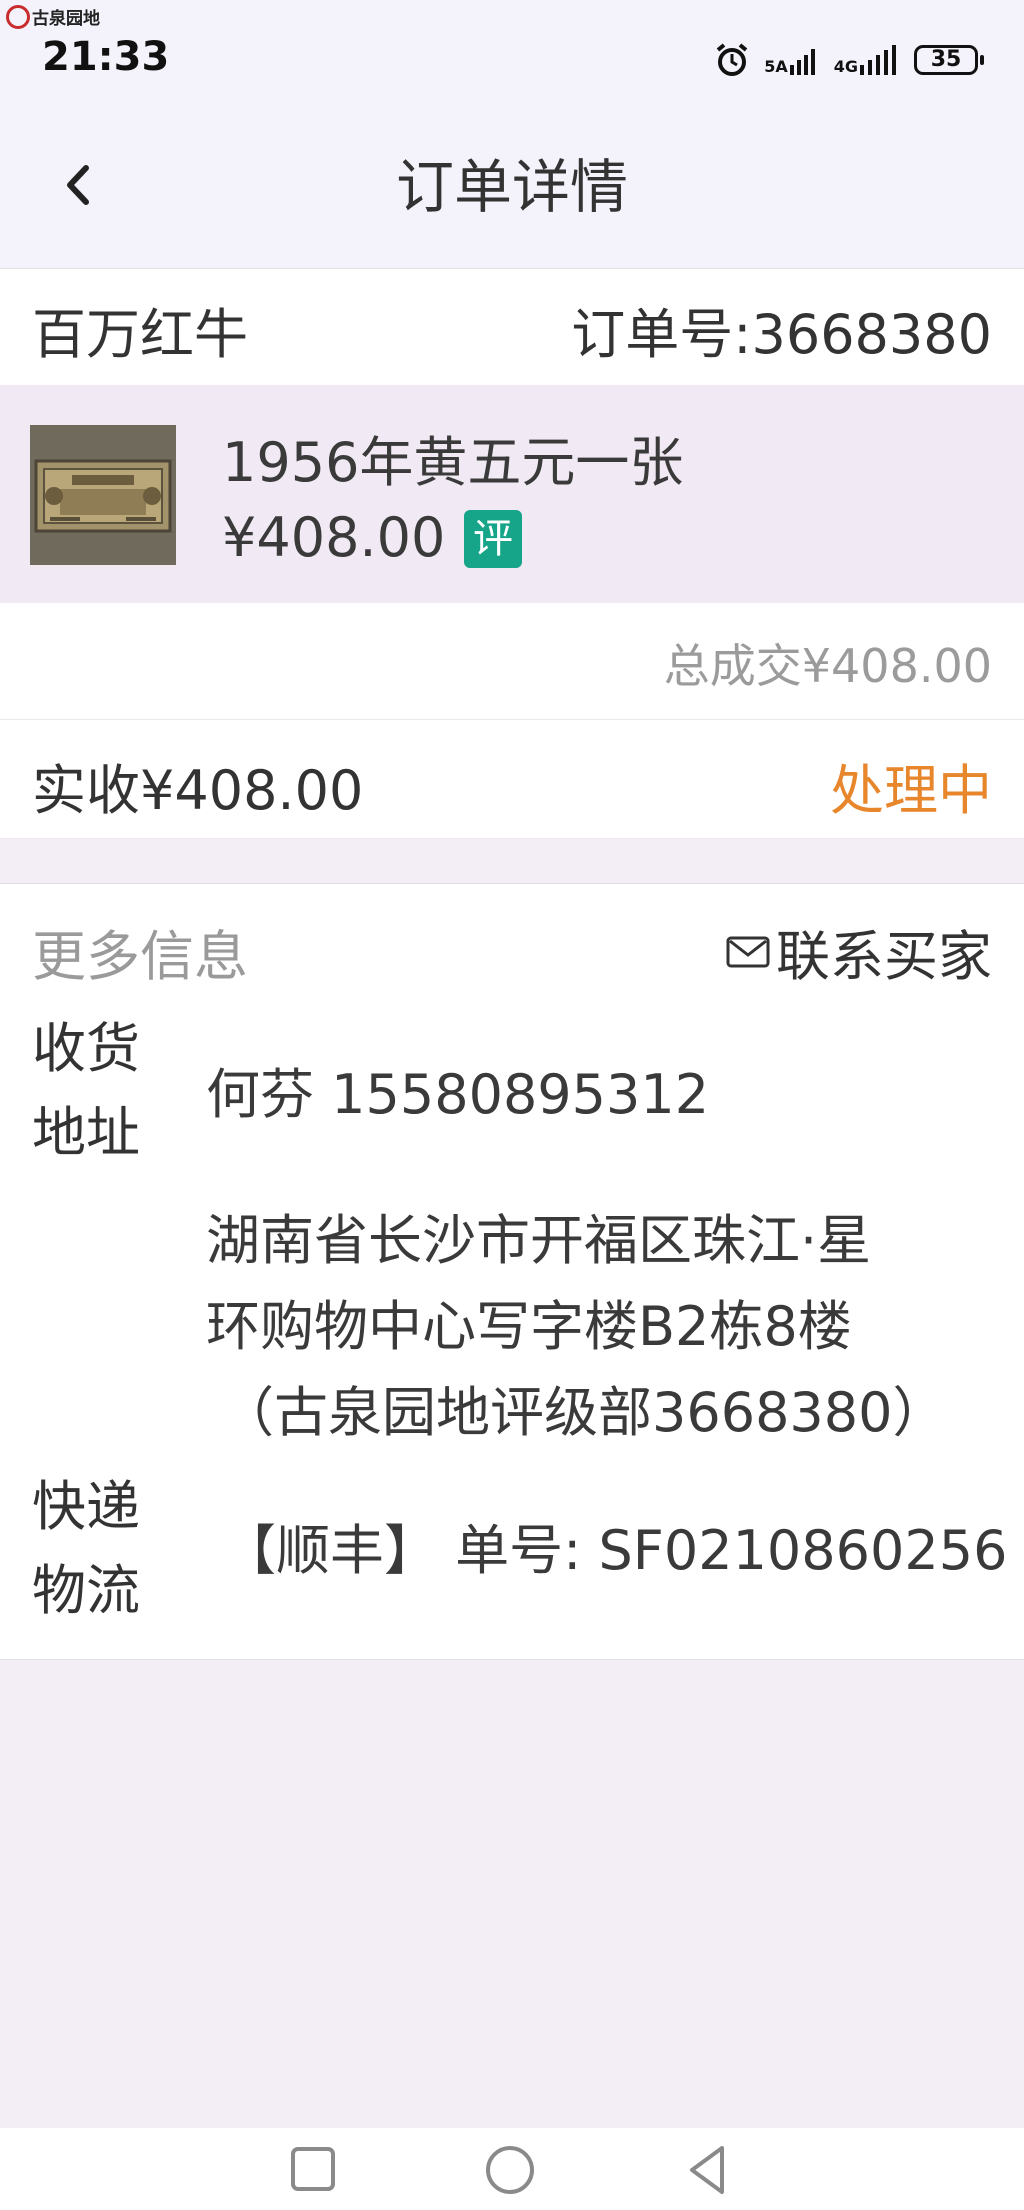  I want to click on recent-apps-icon, so click(313, 2169).